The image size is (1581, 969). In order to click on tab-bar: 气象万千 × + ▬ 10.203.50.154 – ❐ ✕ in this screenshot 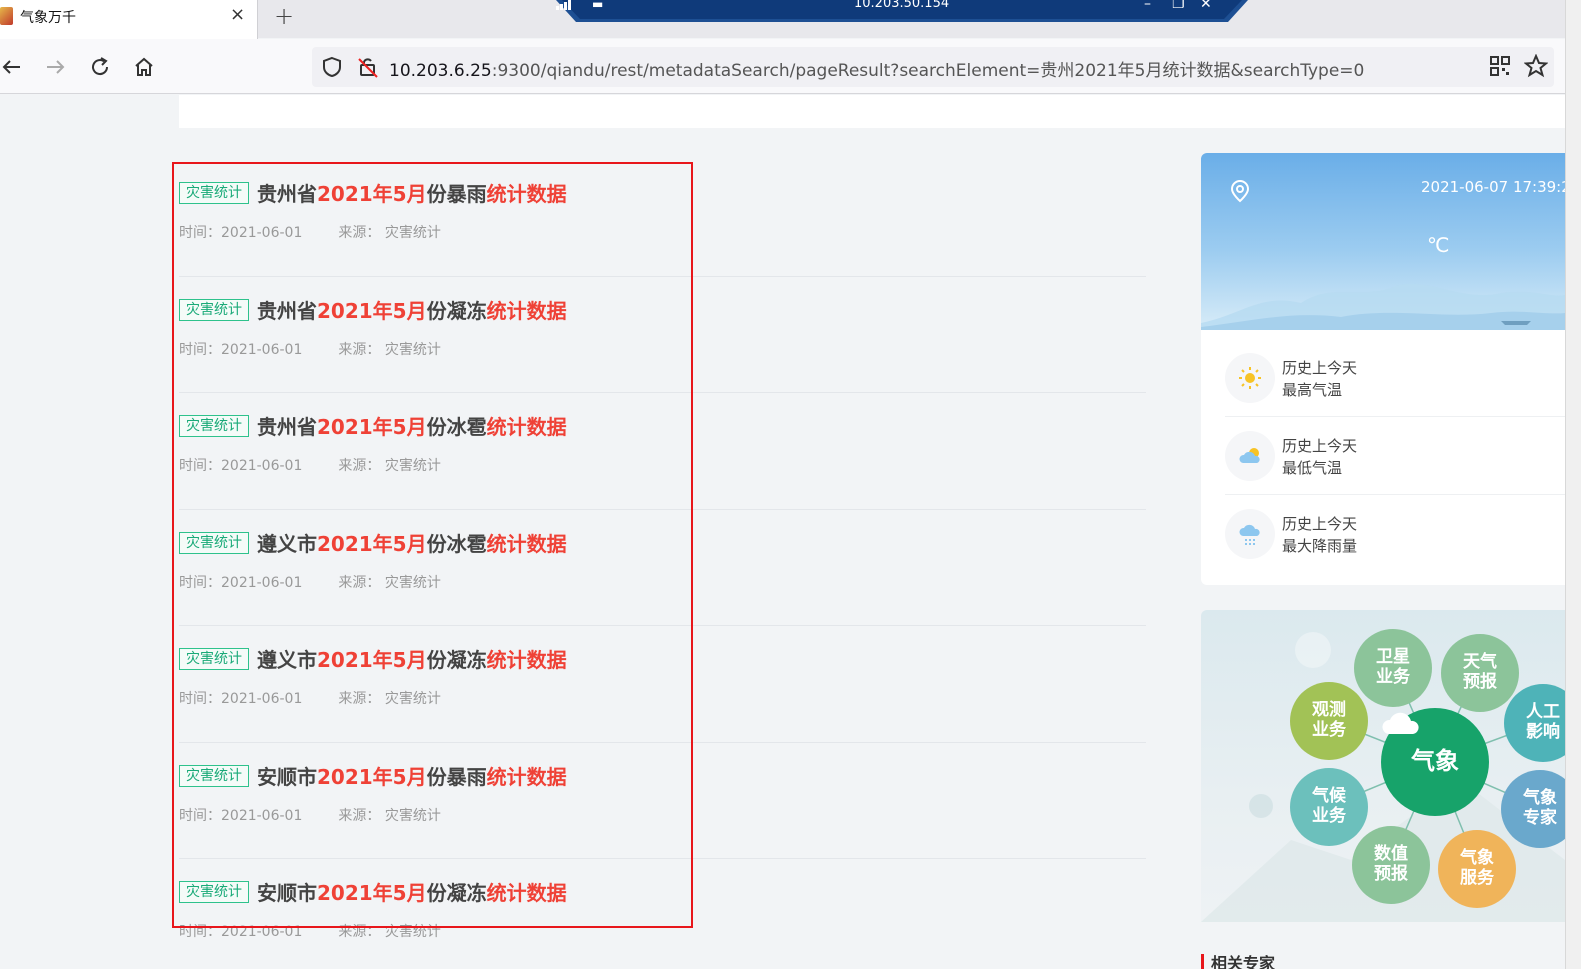, I will do `click(790, 19)`.